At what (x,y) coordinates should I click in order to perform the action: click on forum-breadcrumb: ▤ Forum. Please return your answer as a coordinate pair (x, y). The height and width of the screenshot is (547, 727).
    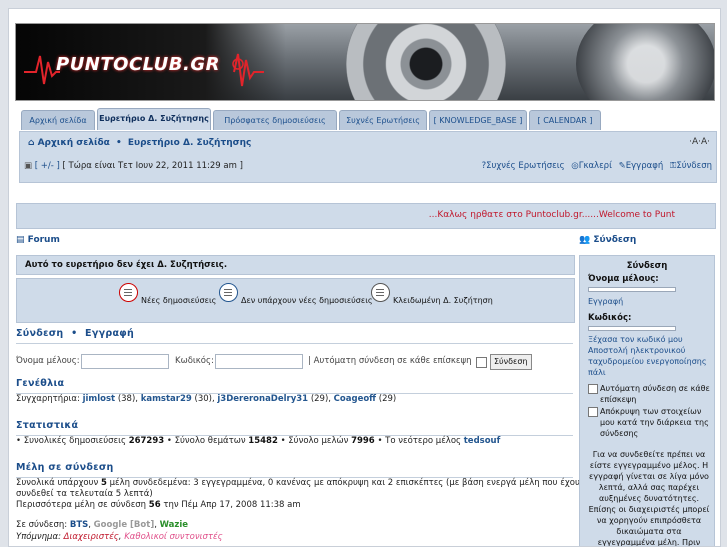
    Looking at the image, I should click on (38, 240).